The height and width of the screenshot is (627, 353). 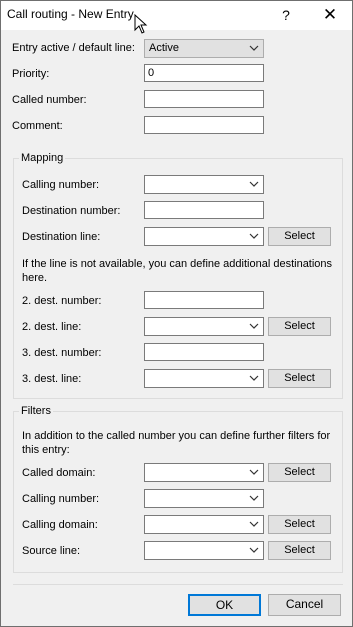 I want to click on source-line-label: Source line:, so click(x=51, y=551).